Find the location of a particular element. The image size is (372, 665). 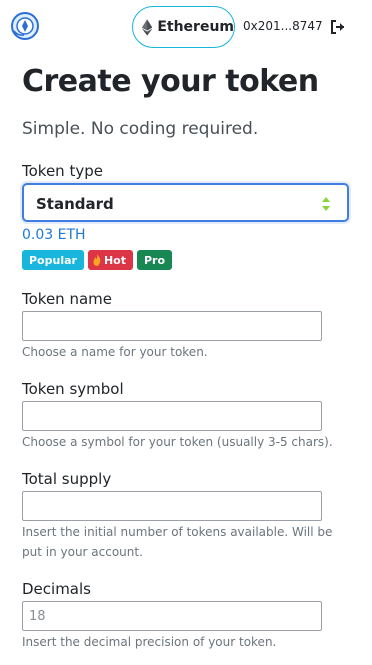

token-name-label: Token name is located at coordinates (67, 299).